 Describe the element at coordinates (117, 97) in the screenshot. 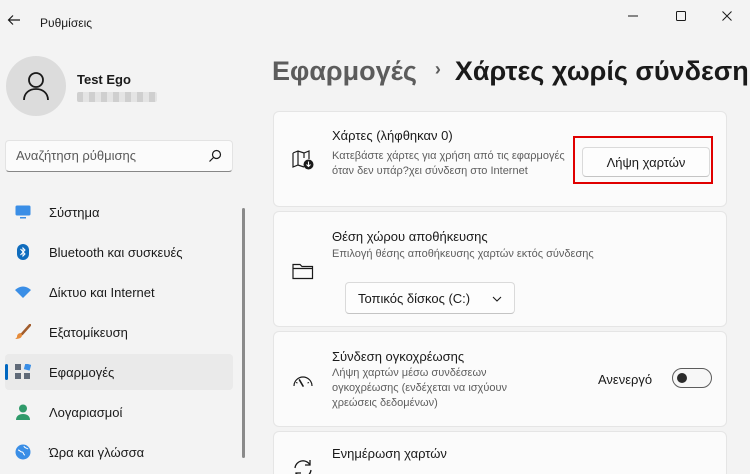

I see `profile-email-redacted` at that location.